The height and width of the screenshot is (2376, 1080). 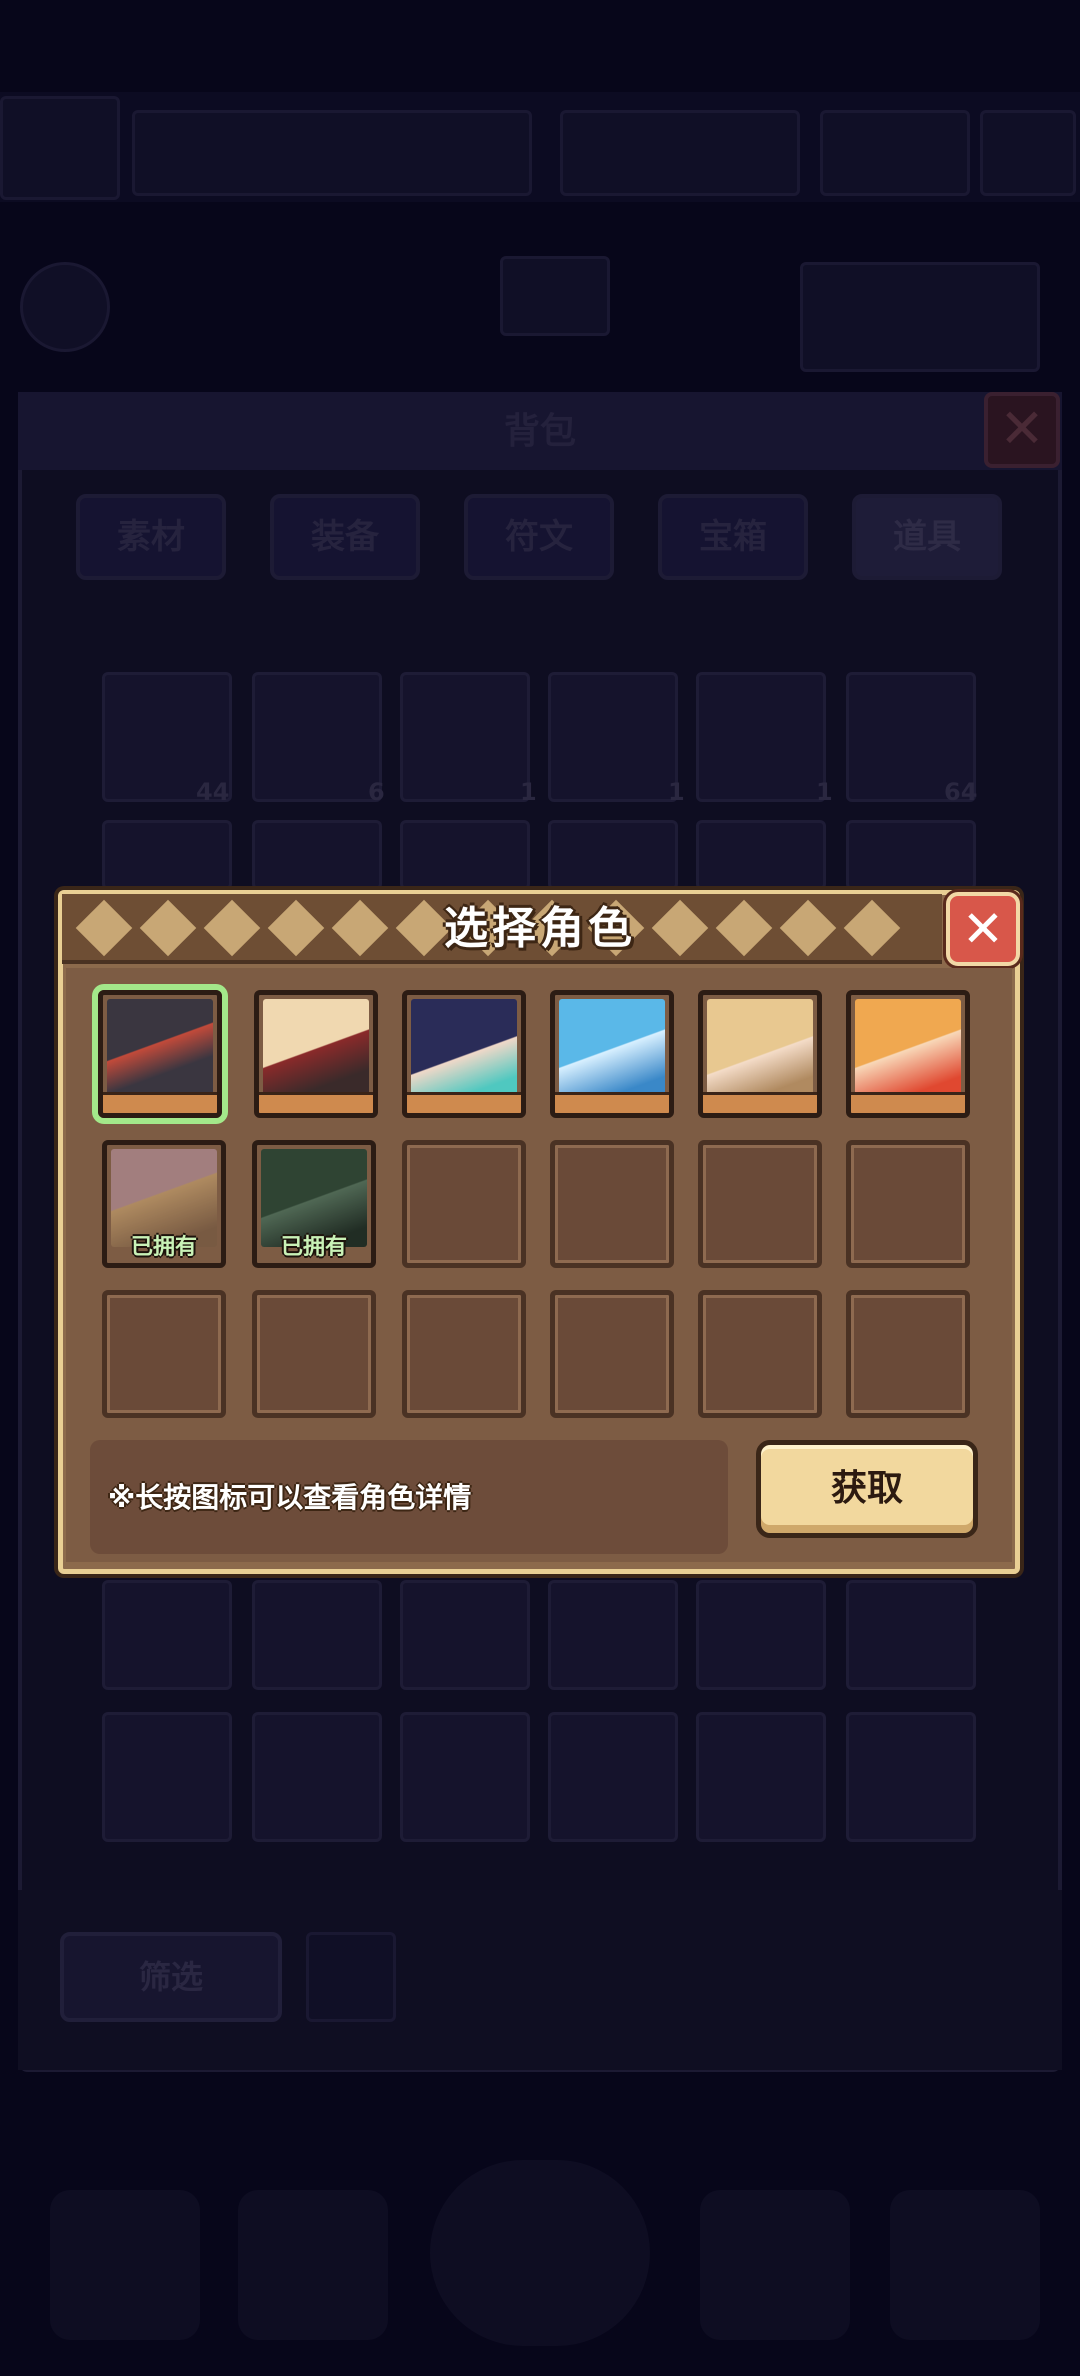 I want to click on sort-button, so click(x=351, y=1977).